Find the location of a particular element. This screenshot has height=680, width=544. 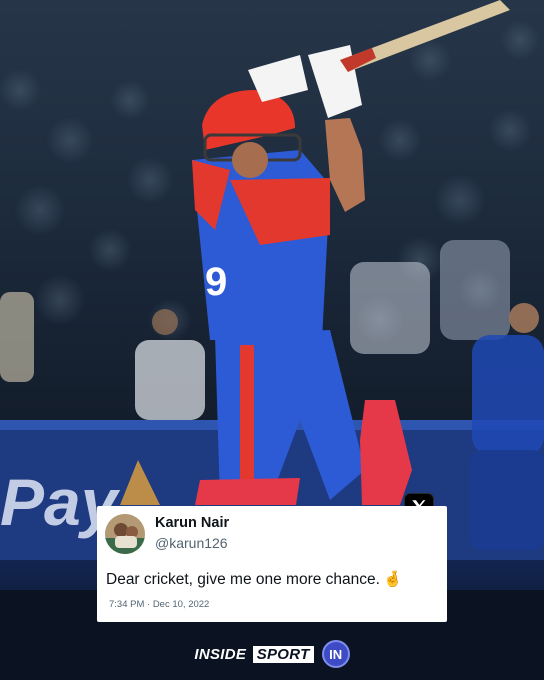

brand-logo-icon: IN is located at coordinates (335, 654).